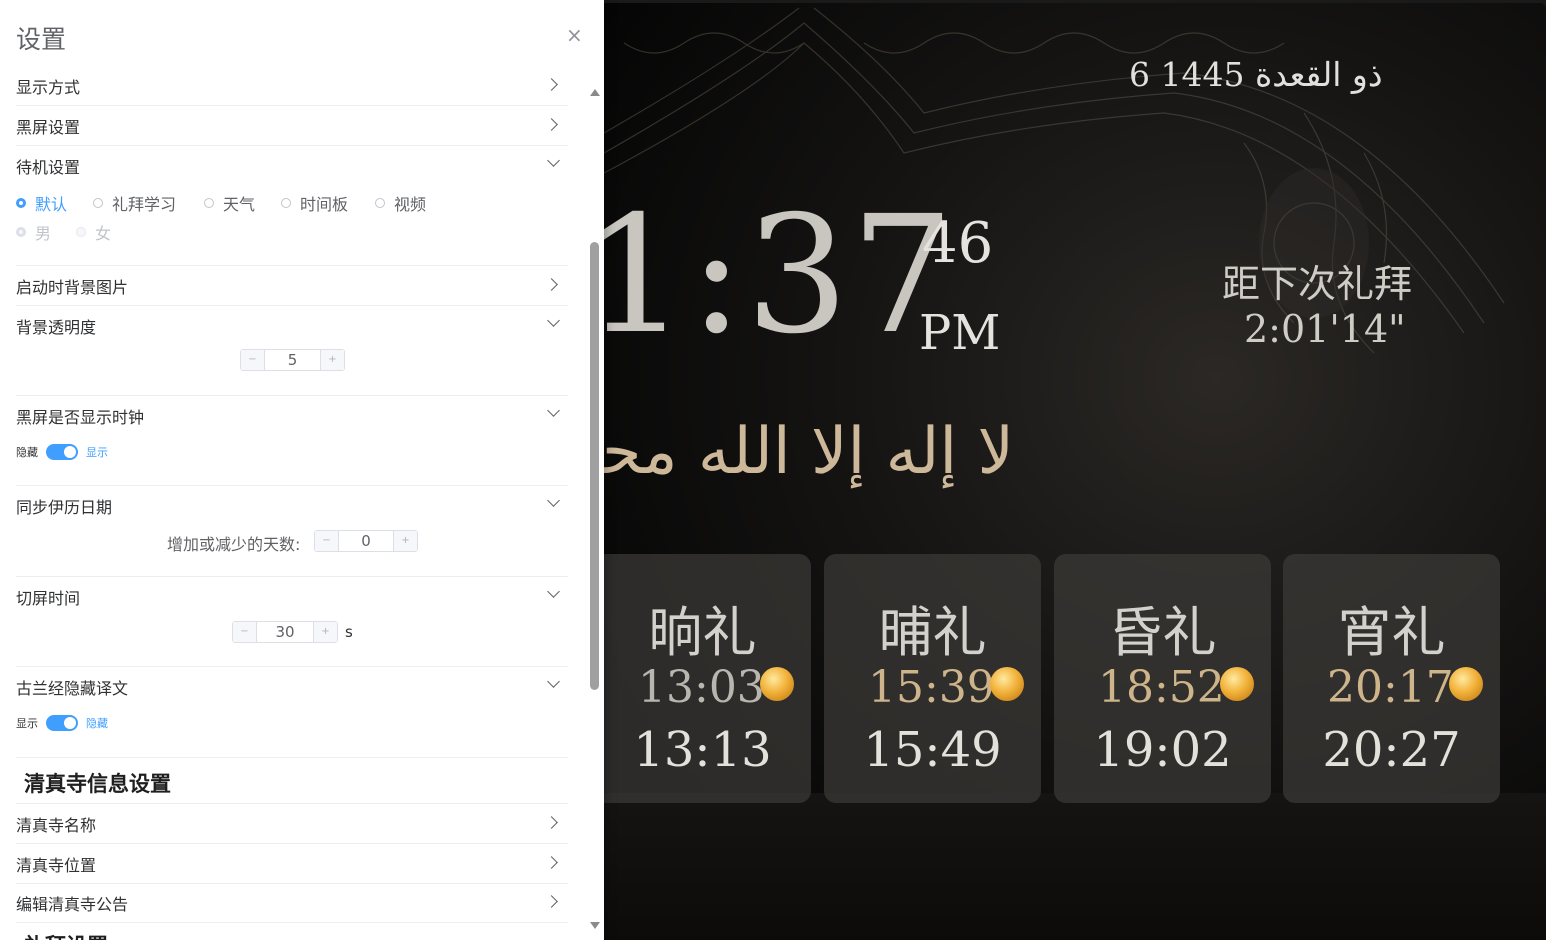 This screenshot has height=940, width=1546. I want to click on row-label: 编辑清真寺公告, so click(72, 904).